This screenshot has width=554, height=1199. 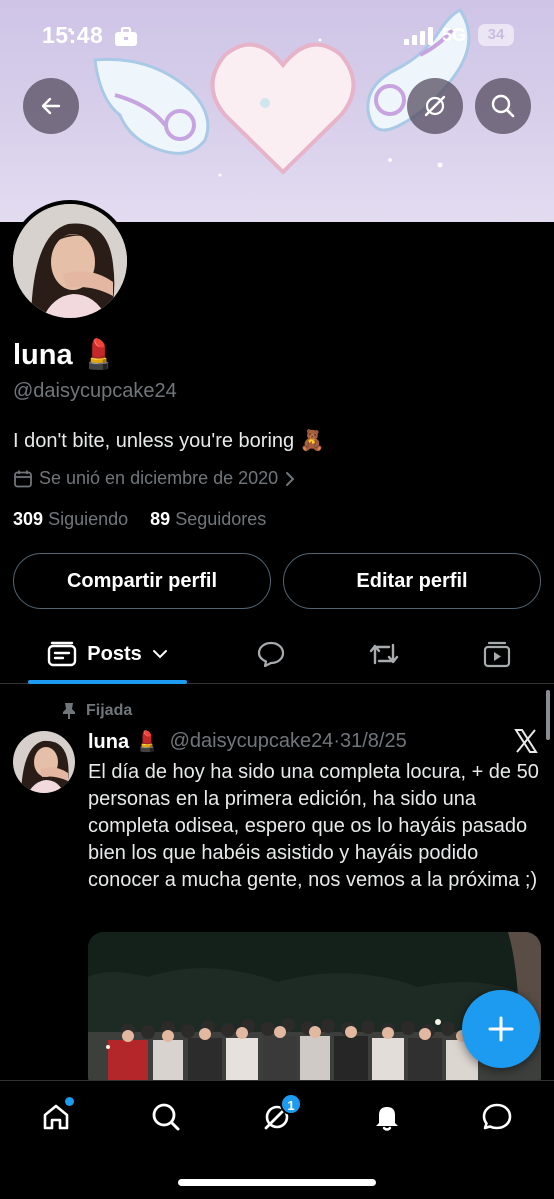 I want to click on battery-level: 34, so click(x=496, y=34).